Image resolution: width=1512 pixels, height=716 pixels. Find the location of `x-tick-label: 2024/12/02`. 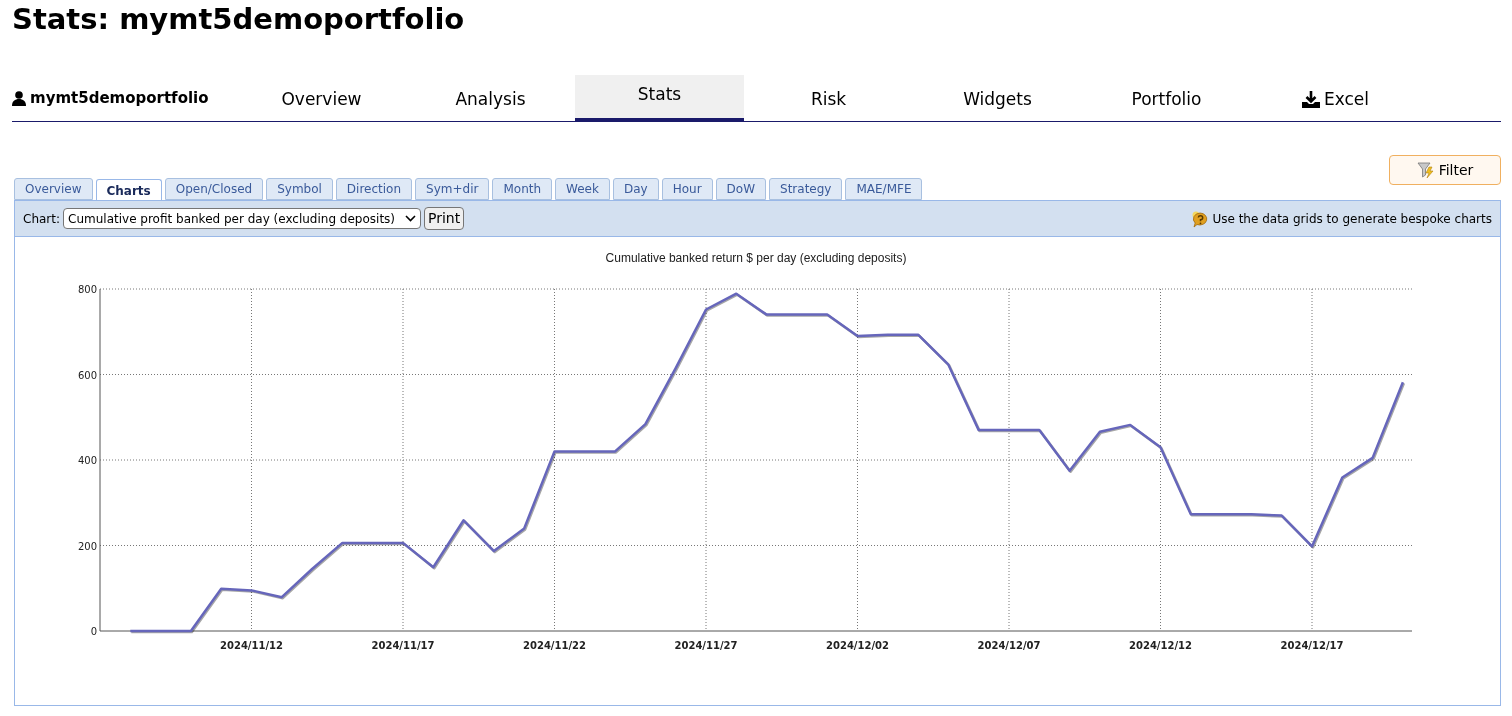

x-tick-label: 2024/12/02 is located at coordinates (857, 645).